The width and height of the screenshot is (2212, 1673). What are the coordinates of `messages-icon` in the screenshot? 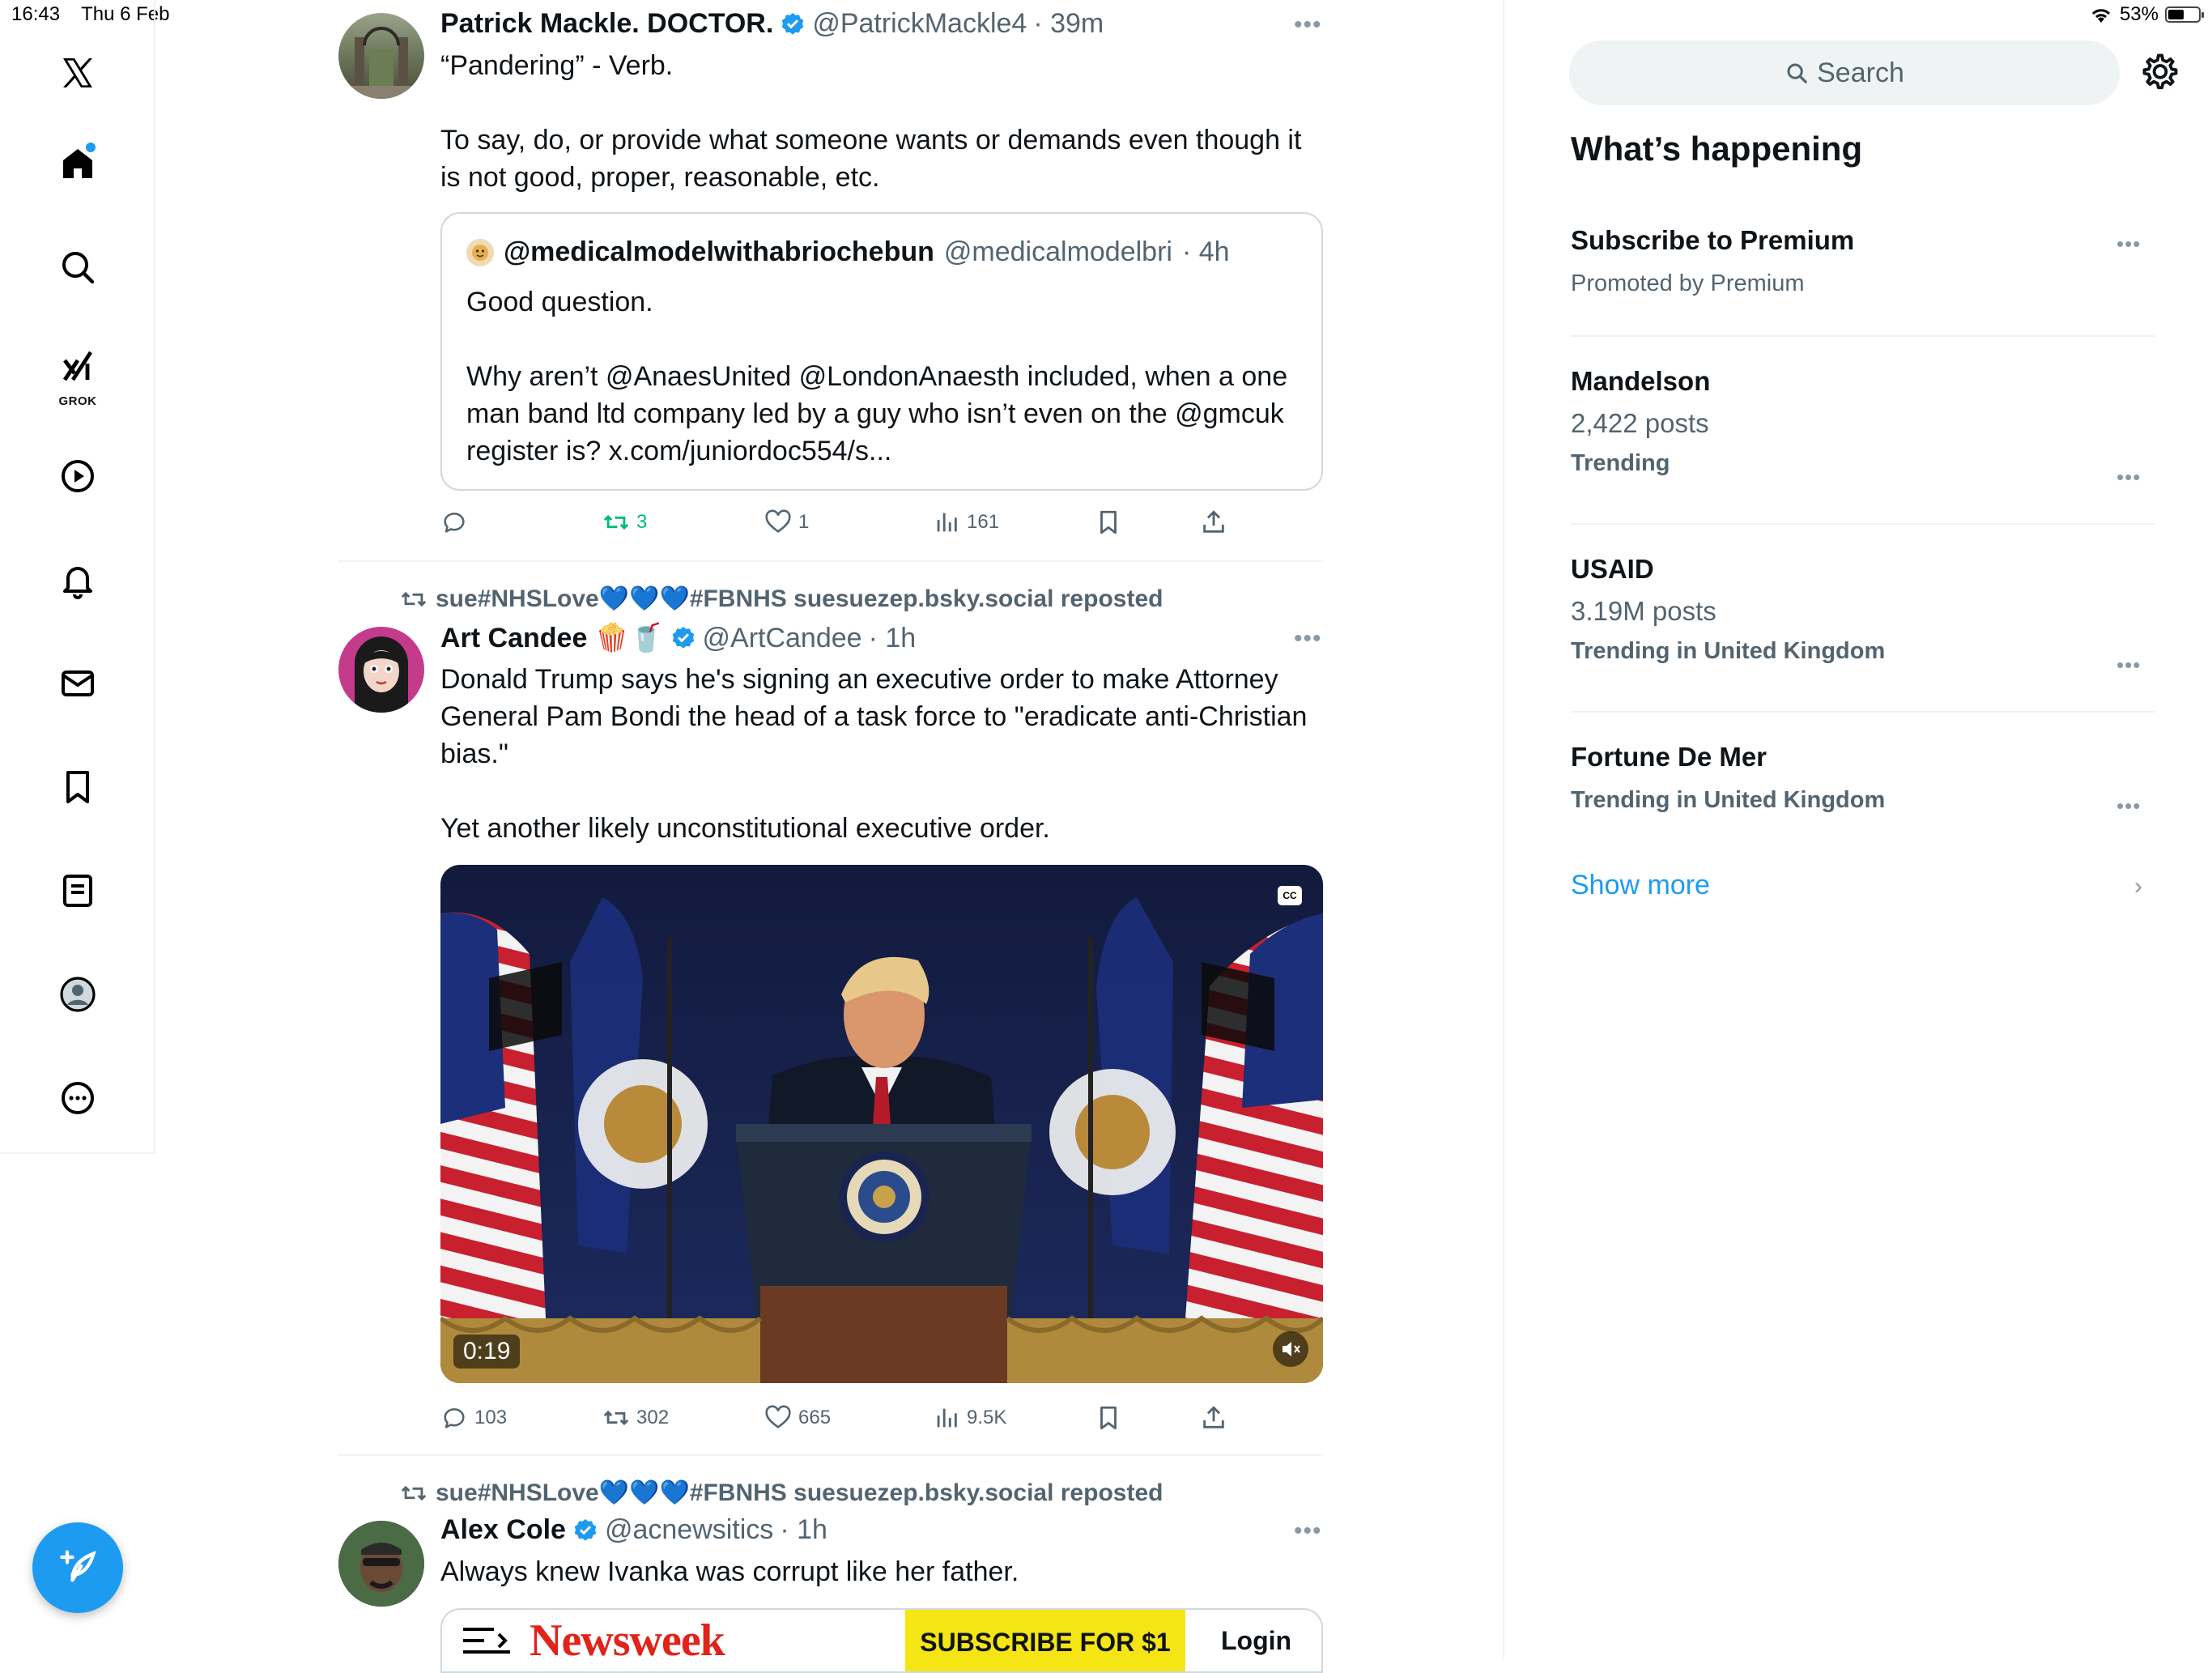 It's located at (78, 684).